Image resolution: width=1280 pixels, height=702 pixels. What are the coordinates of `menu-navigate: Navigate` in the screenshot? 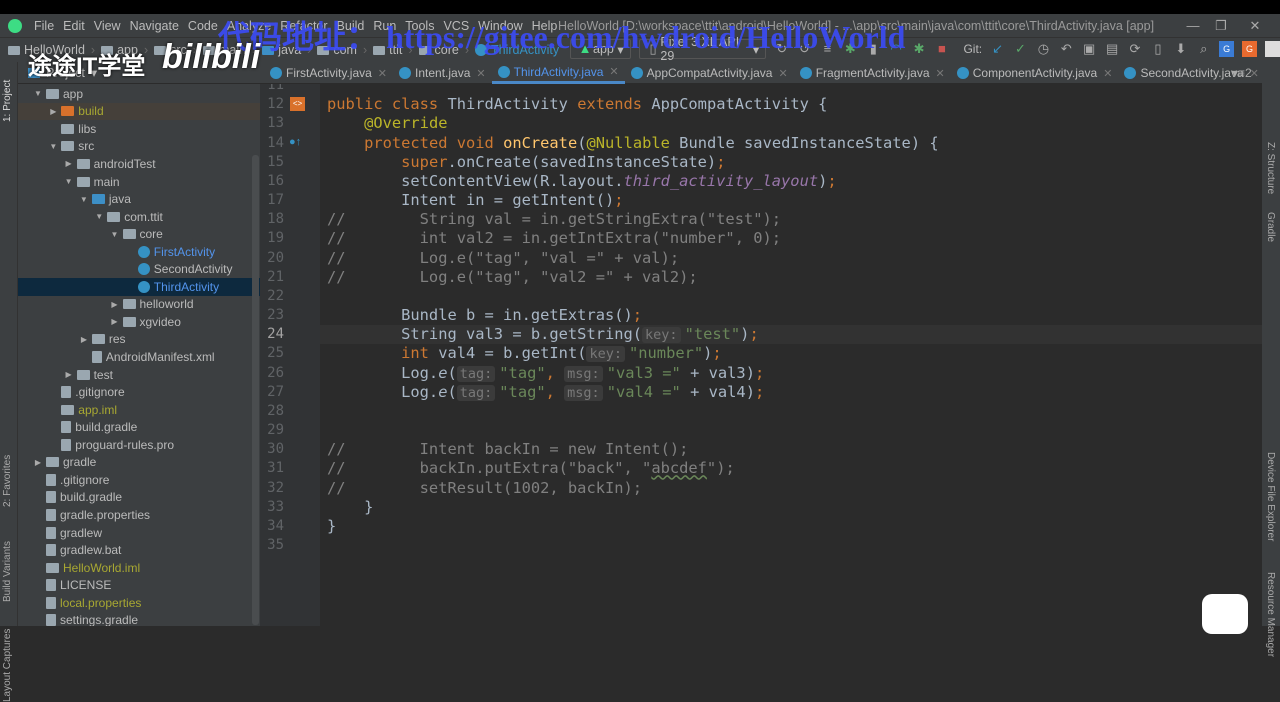 It's located at (154, 26).